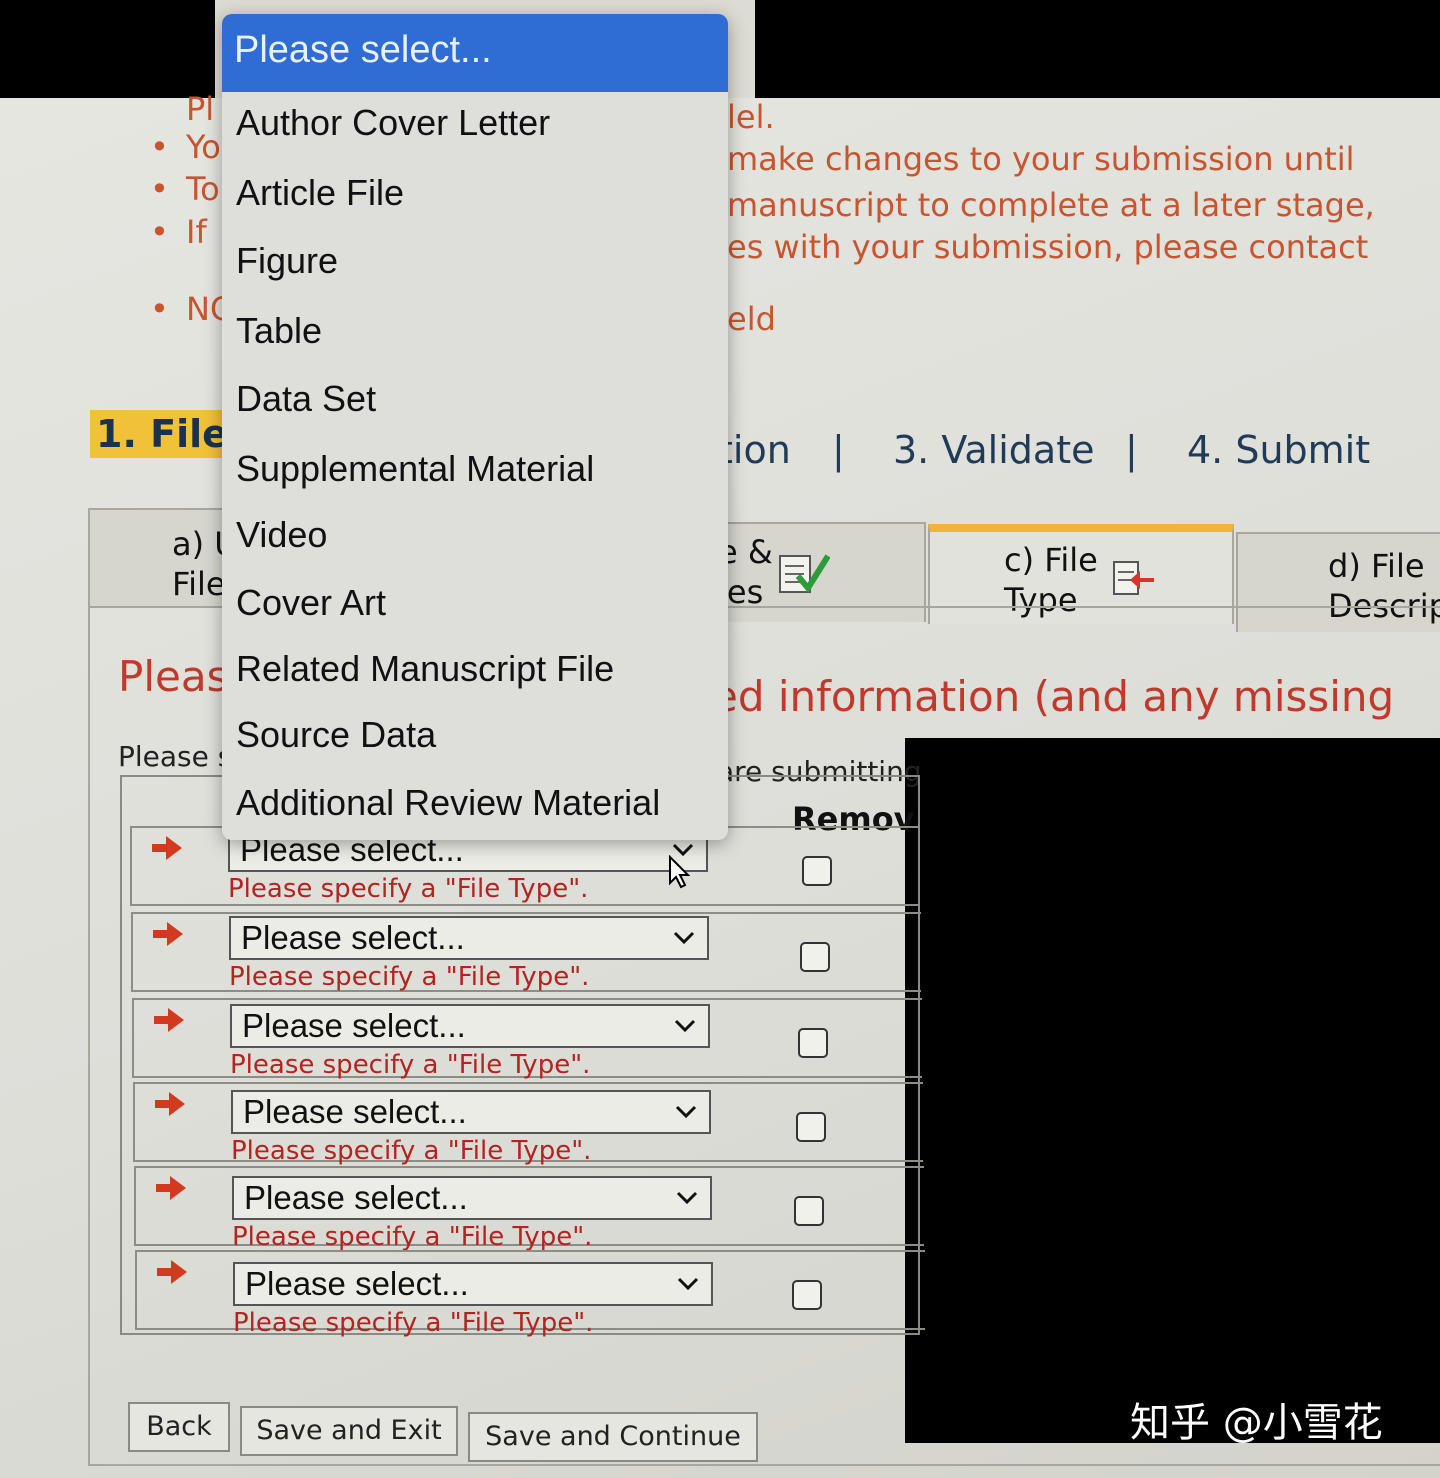  I want to click on bullet-text: manuscript to complete at a later stage,, so click(1051, 205).